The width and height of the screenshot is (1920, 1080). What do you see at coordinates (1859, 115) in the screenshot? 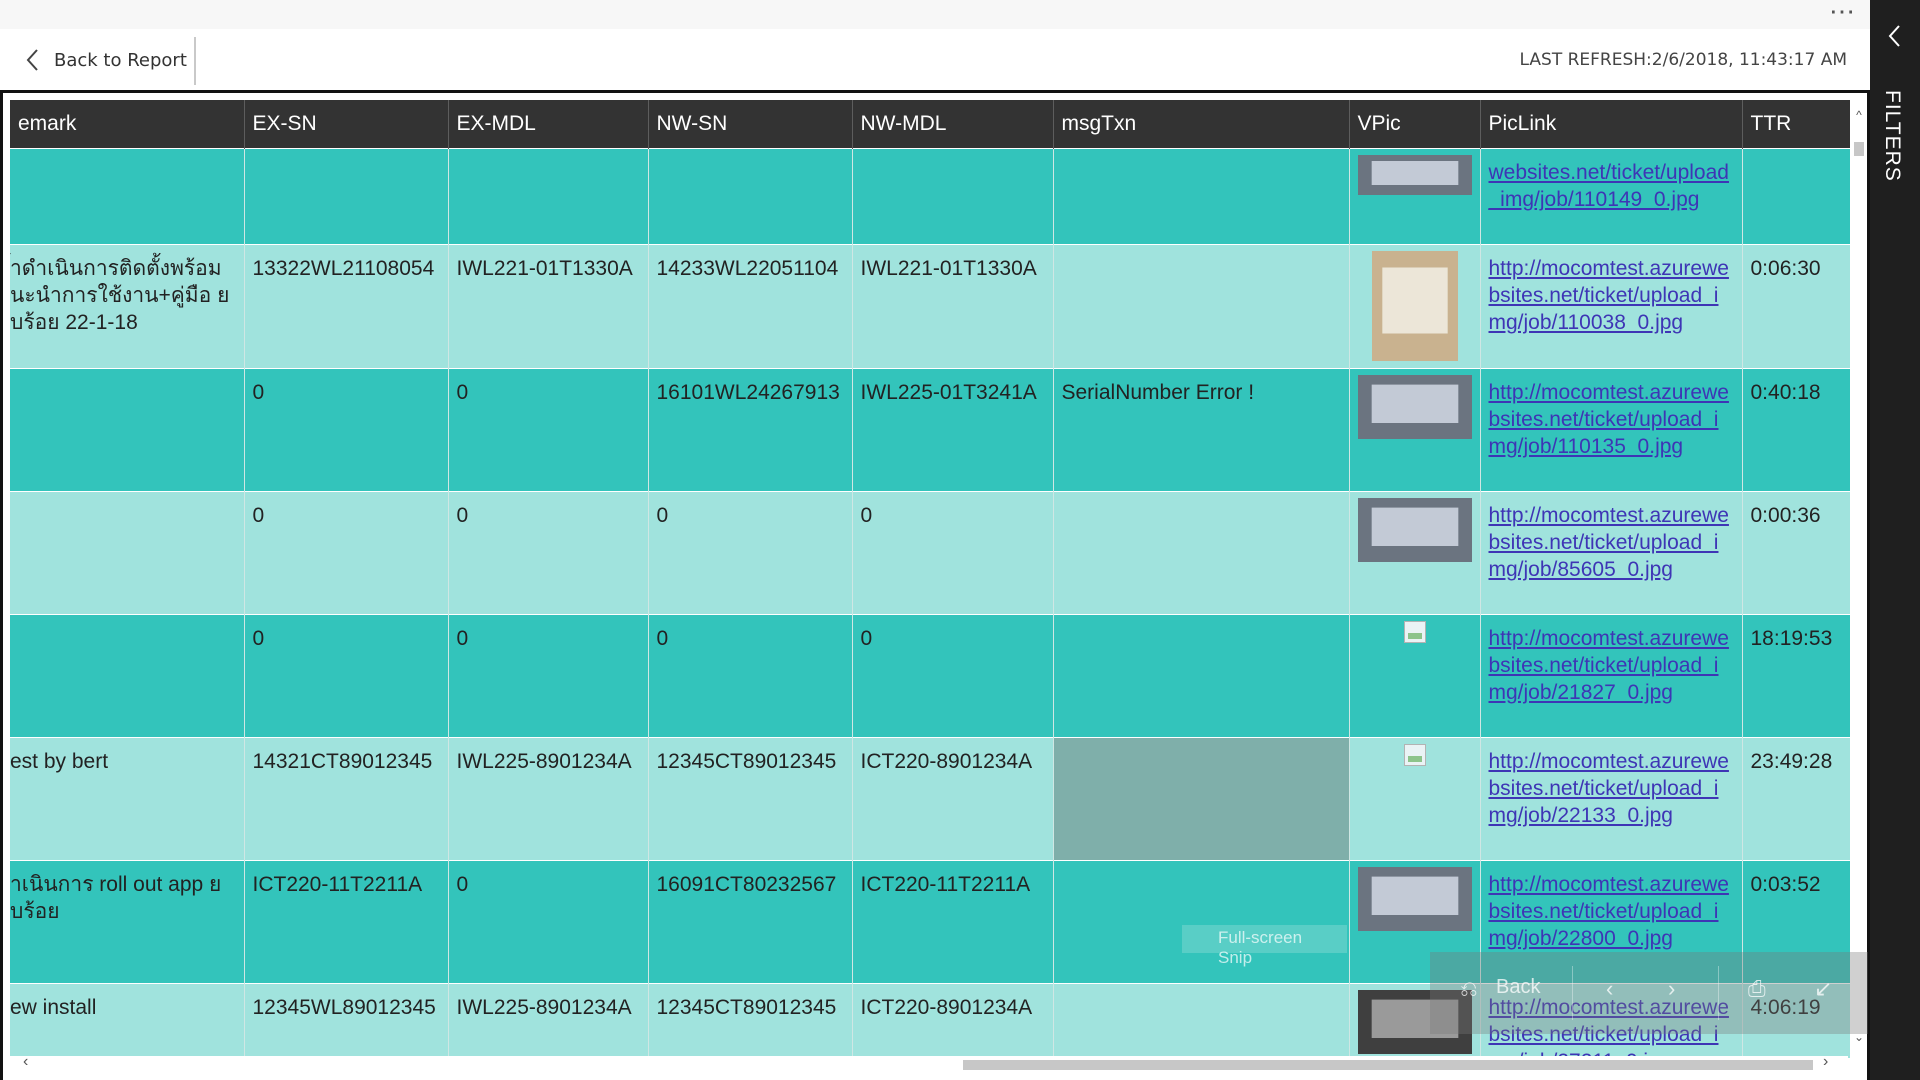
I see `scroll-up-icon: ^` at bounding box center [1859, 115].